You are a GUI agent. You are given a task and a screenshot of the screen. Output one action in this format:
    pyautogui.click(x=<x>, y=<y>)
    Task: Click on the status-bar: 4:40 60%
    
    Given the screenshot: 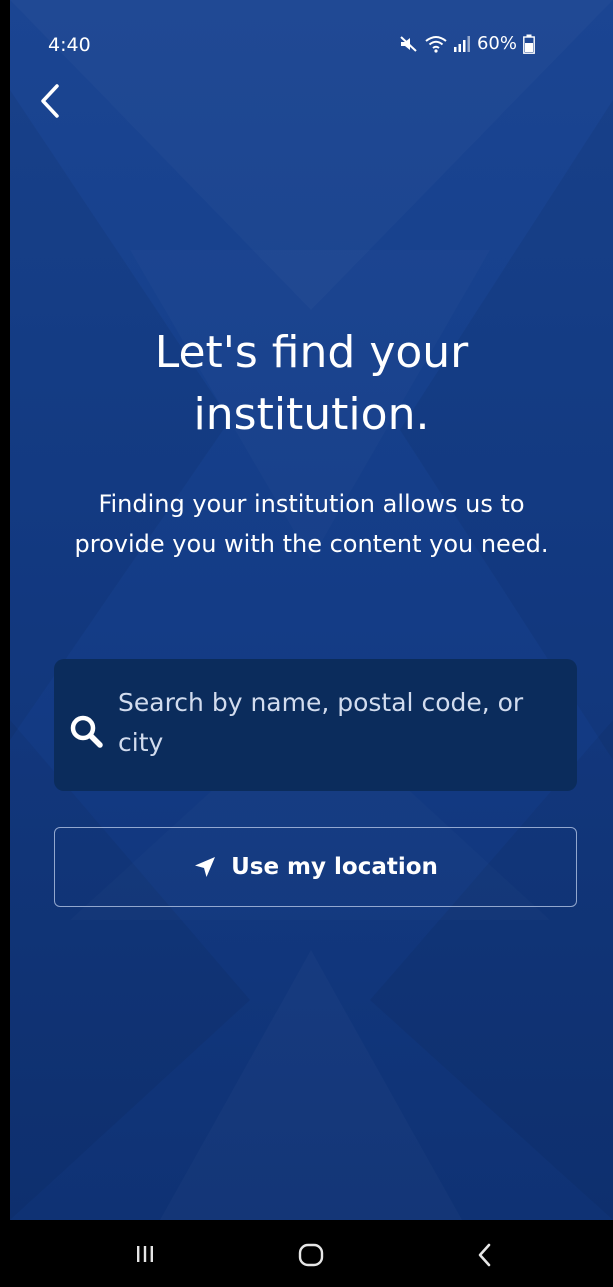 What is the action you would take?
    pyautogui.click(x=311, y=45)
    